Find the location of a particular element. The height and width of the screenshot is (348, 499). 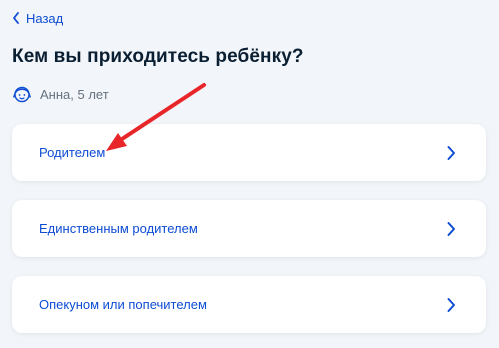

child-info: Анна, 5 лет is located at coordinates (60, 94).